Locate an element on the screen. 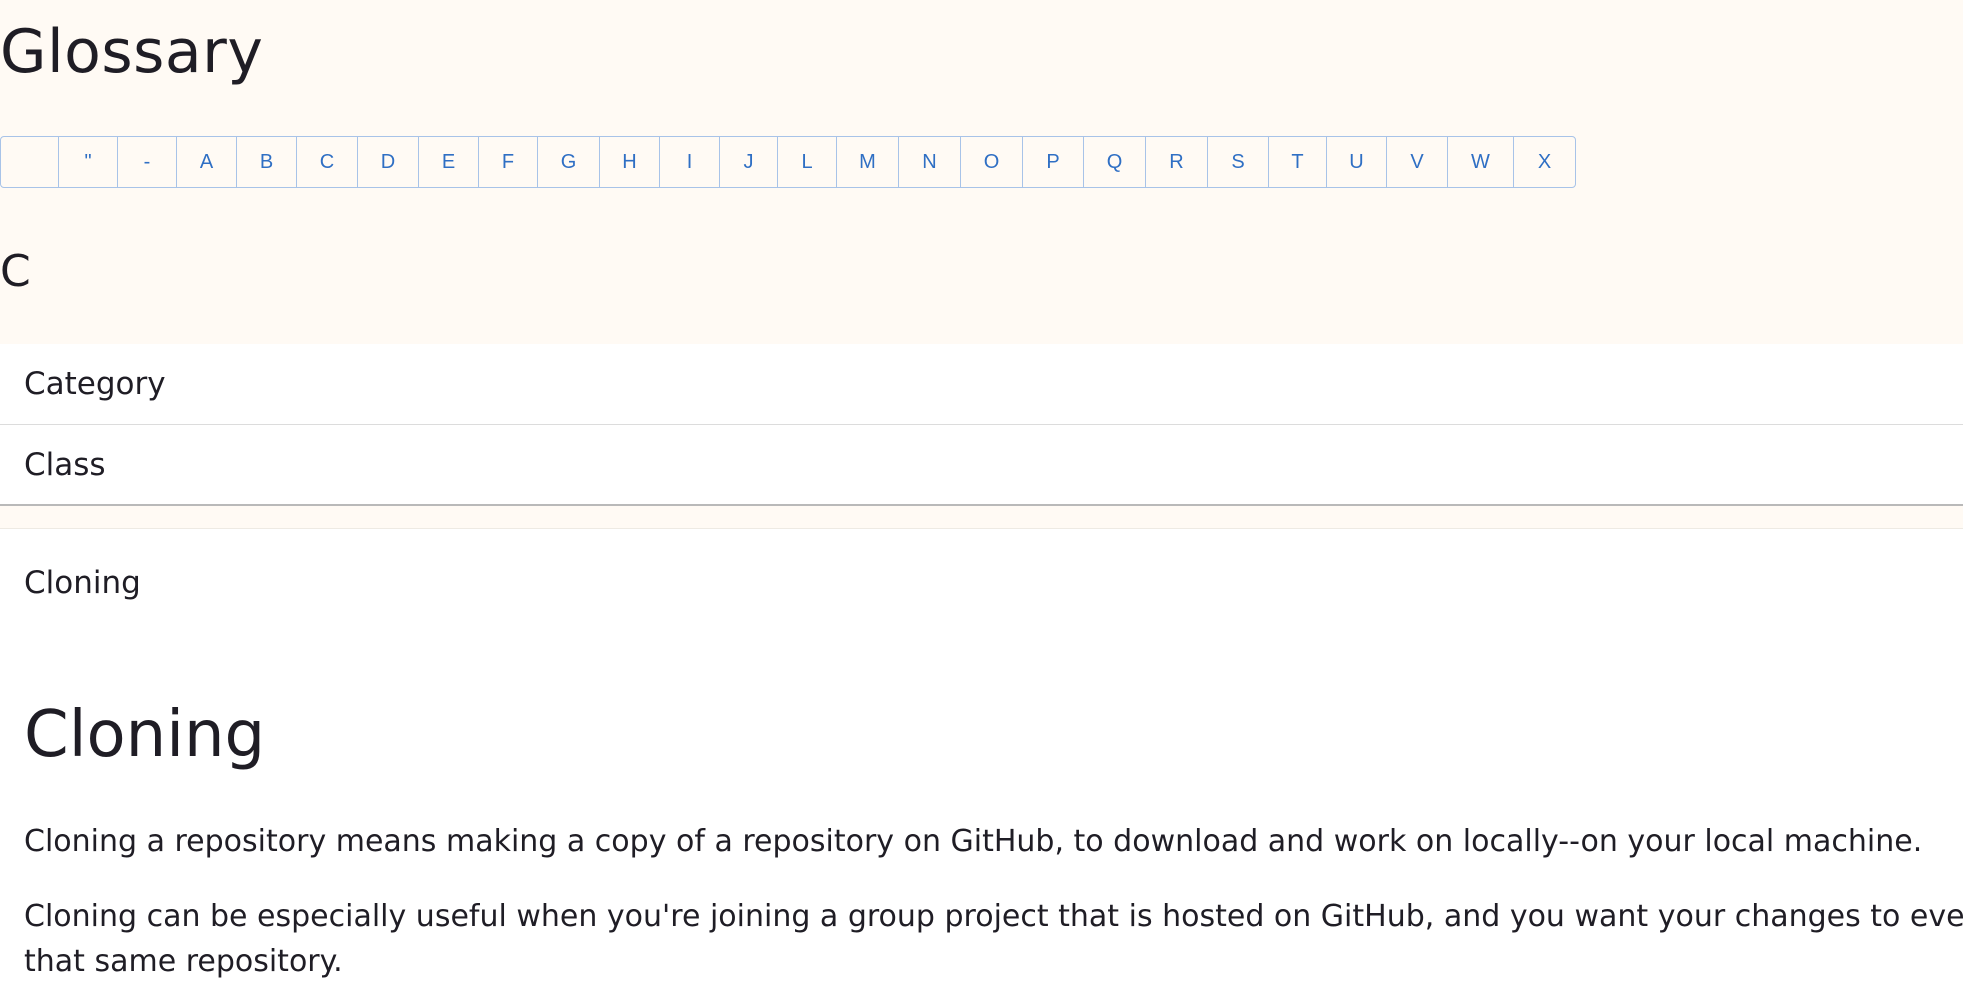 The width and height of the screenshot is (1963, 994). term-item-cloning: Cloning is located at coordinates (82, 583).